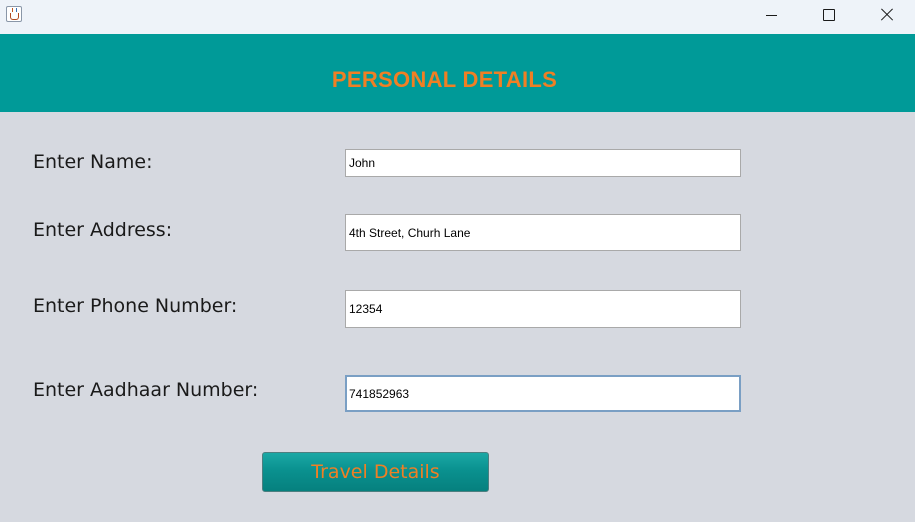 This screenshot has height=522, width=915. What do you see at coordinates (14, 14) in the screenshot?
I see `java-cup-icon` at bounding box center [14, 14].